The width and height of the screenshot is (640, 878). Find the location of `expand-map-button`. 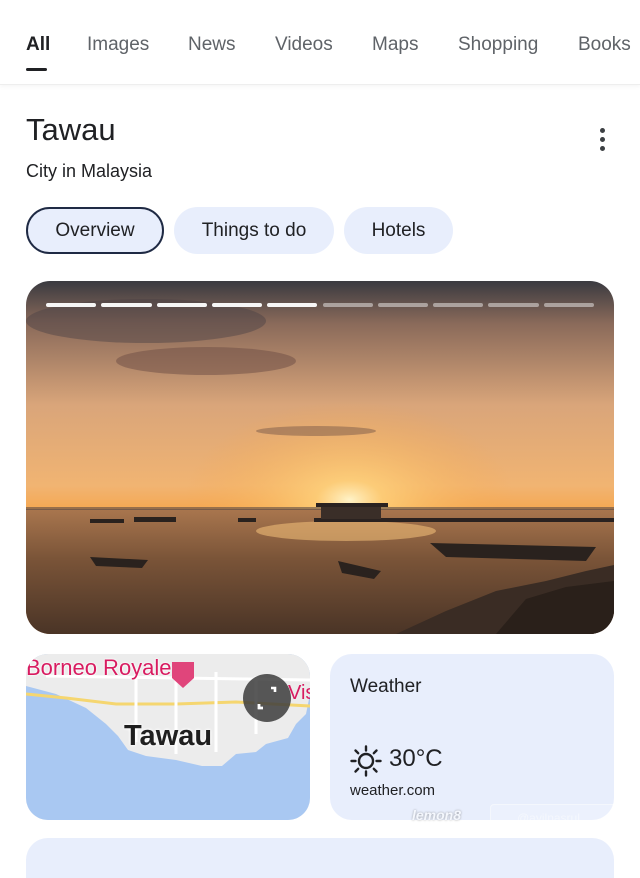

expand-map-button is located at coordinates (267, 698).